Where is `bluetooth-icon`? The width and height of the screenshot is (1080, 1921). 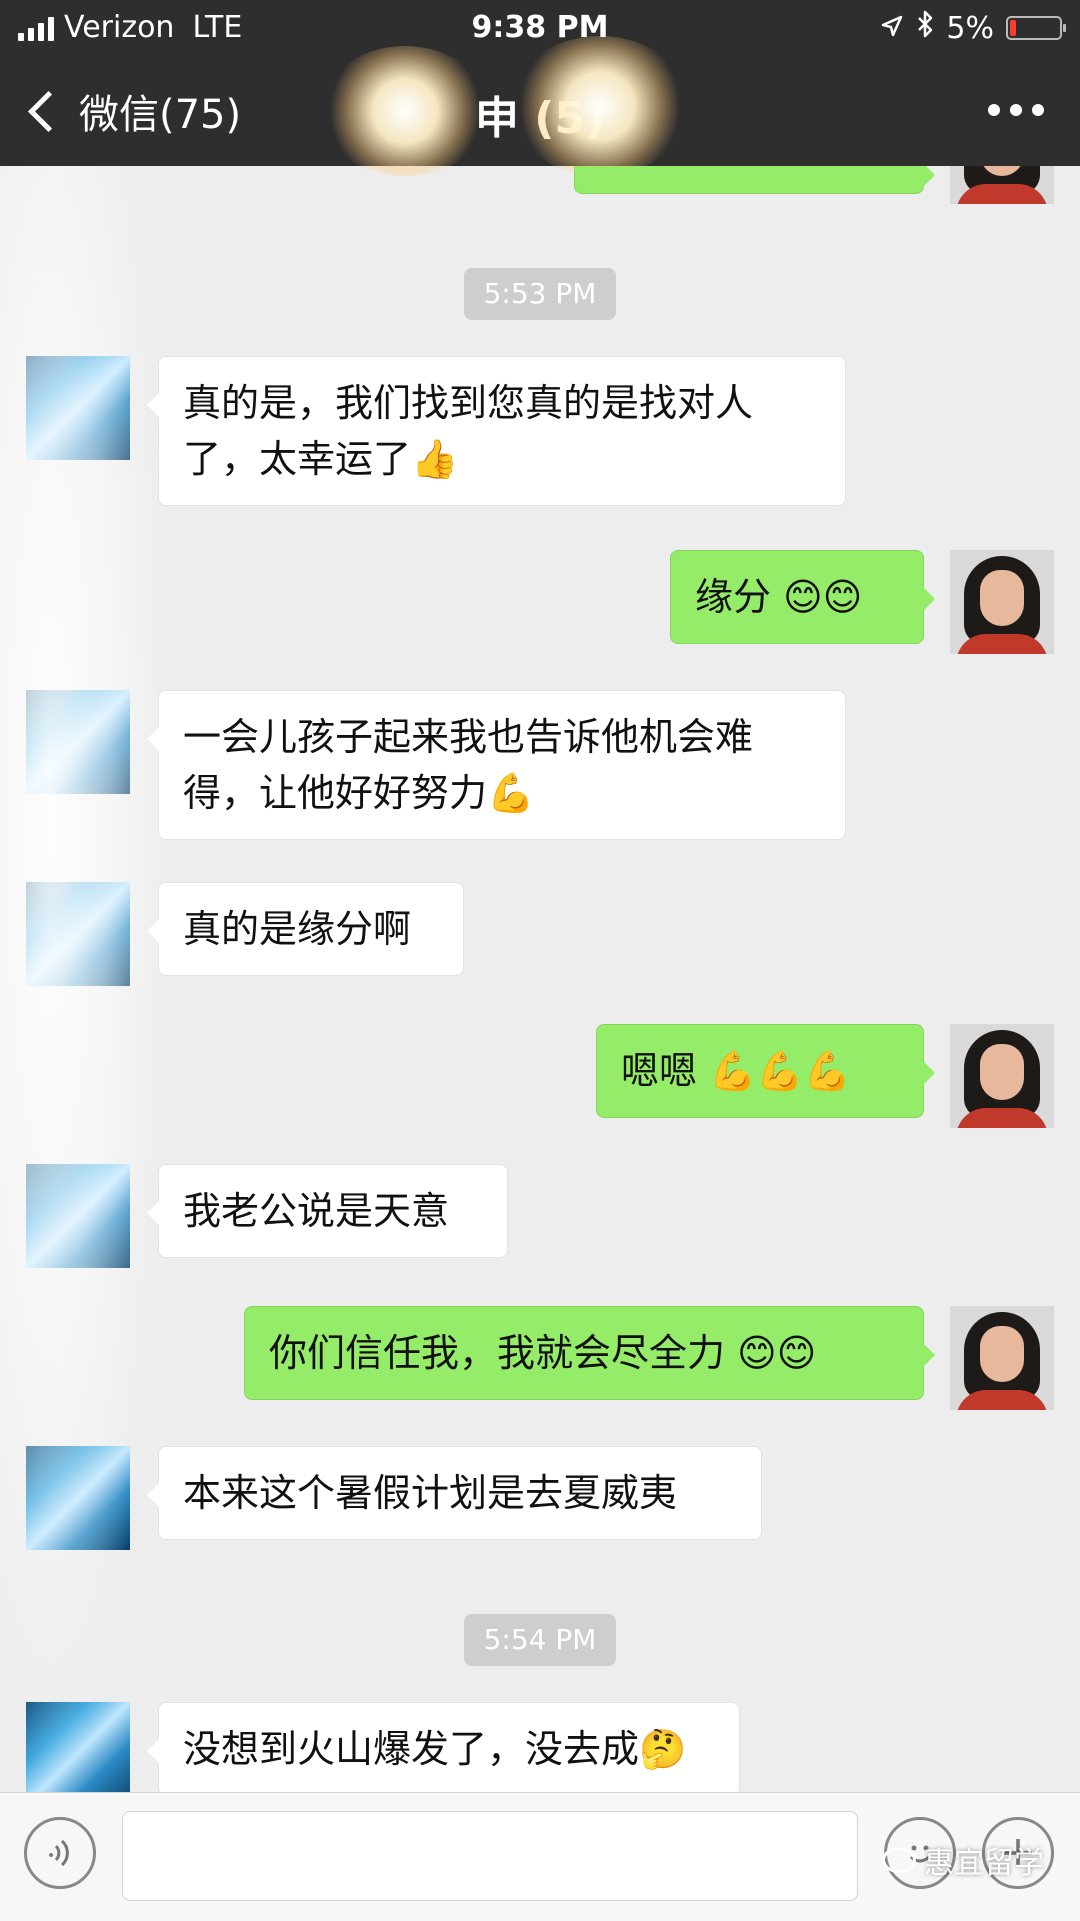
bluetooth-icon is located at coordinates (925, 28).